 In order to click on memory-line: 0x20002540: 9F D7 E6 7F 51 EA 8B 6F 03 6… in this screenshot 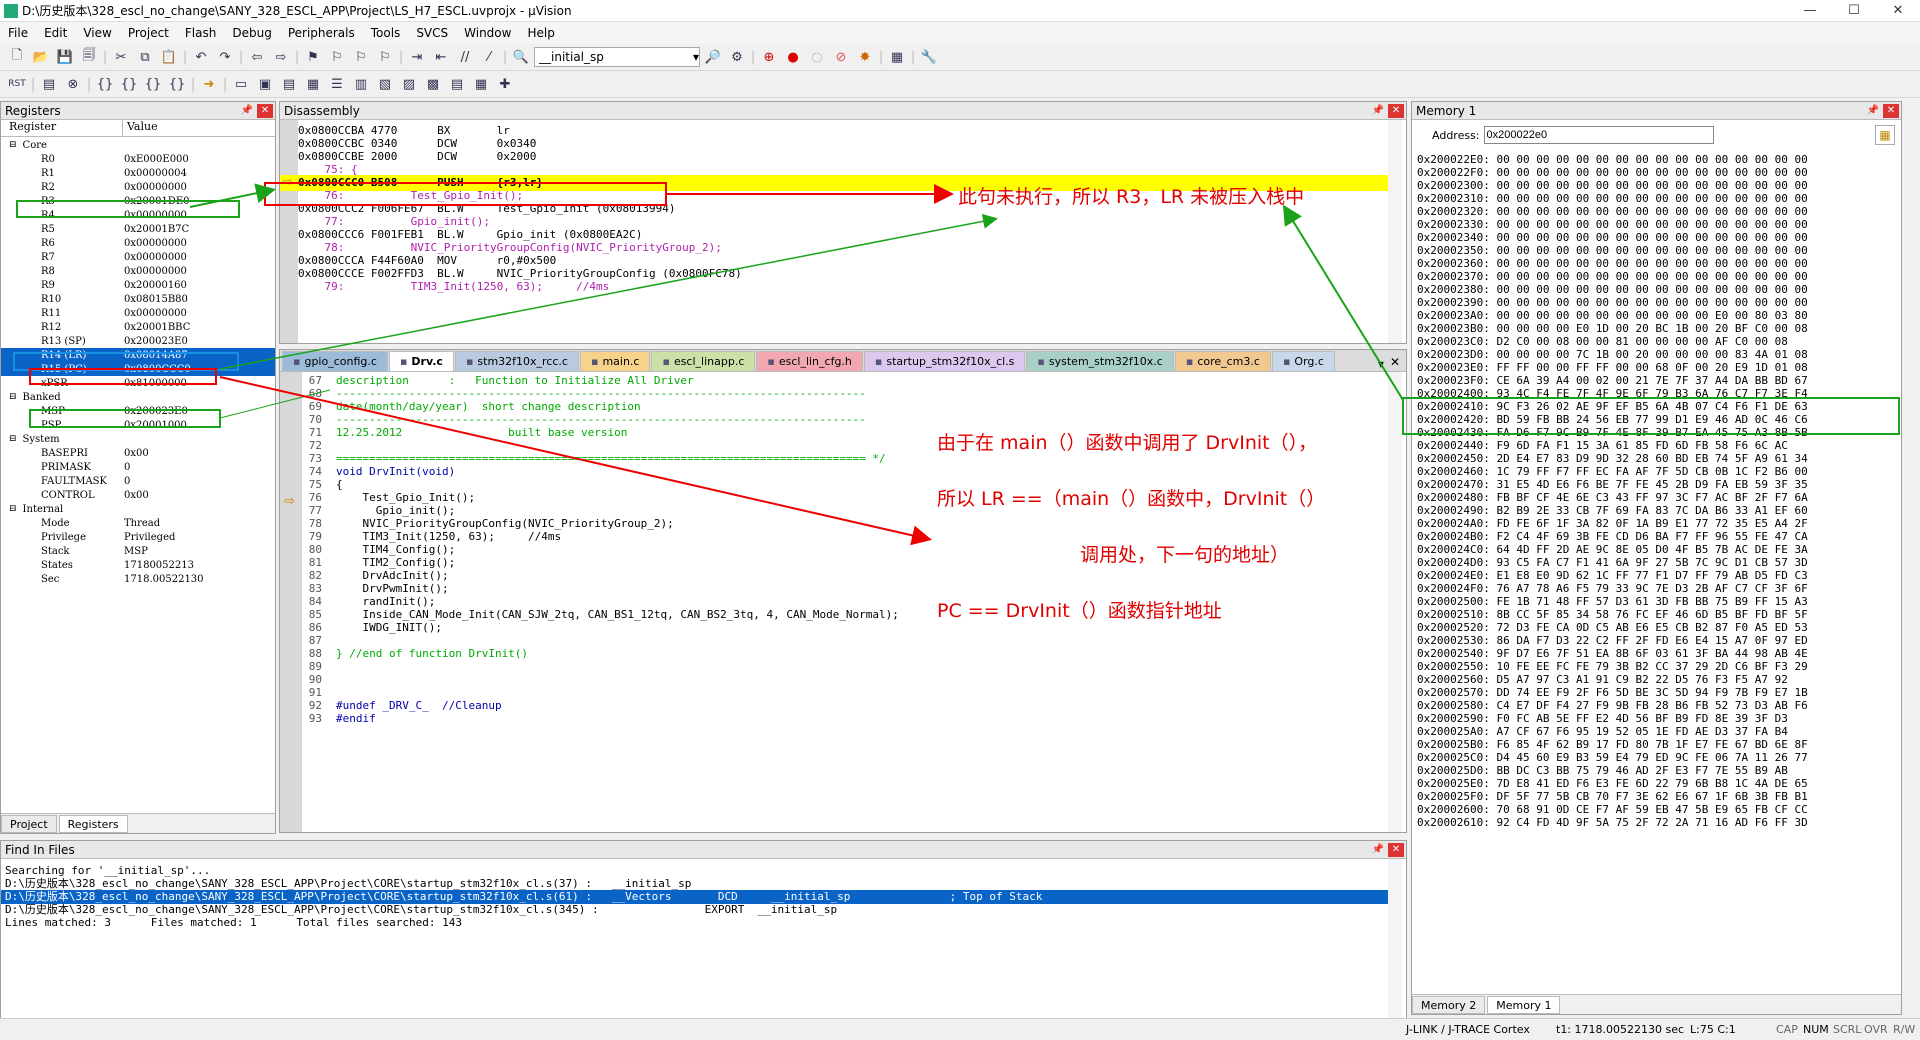, I will do `click(1659, 653)`.